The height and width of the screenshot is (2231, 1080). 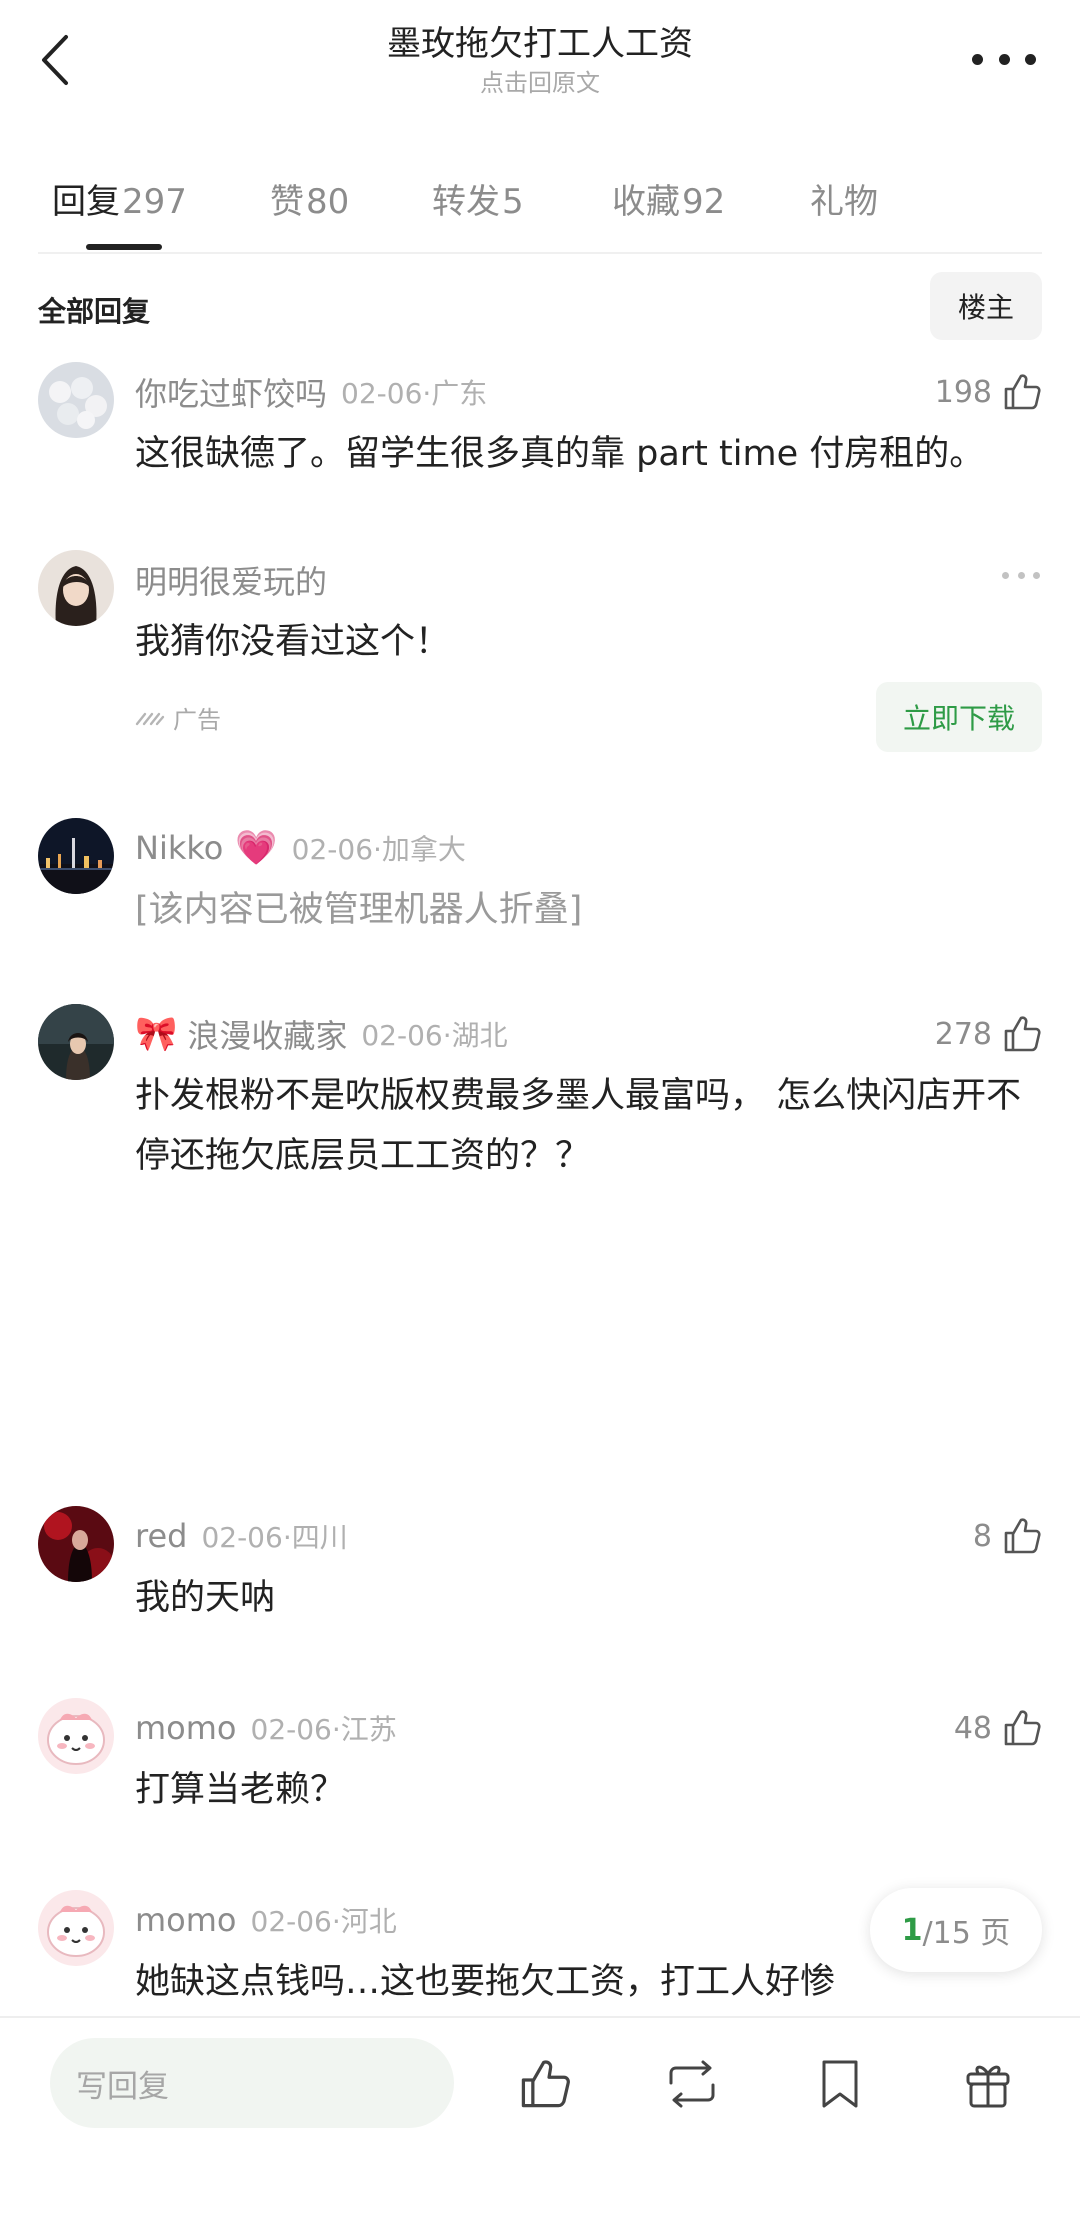 I want to click on like-count: 198, so click(x=963, y=392).